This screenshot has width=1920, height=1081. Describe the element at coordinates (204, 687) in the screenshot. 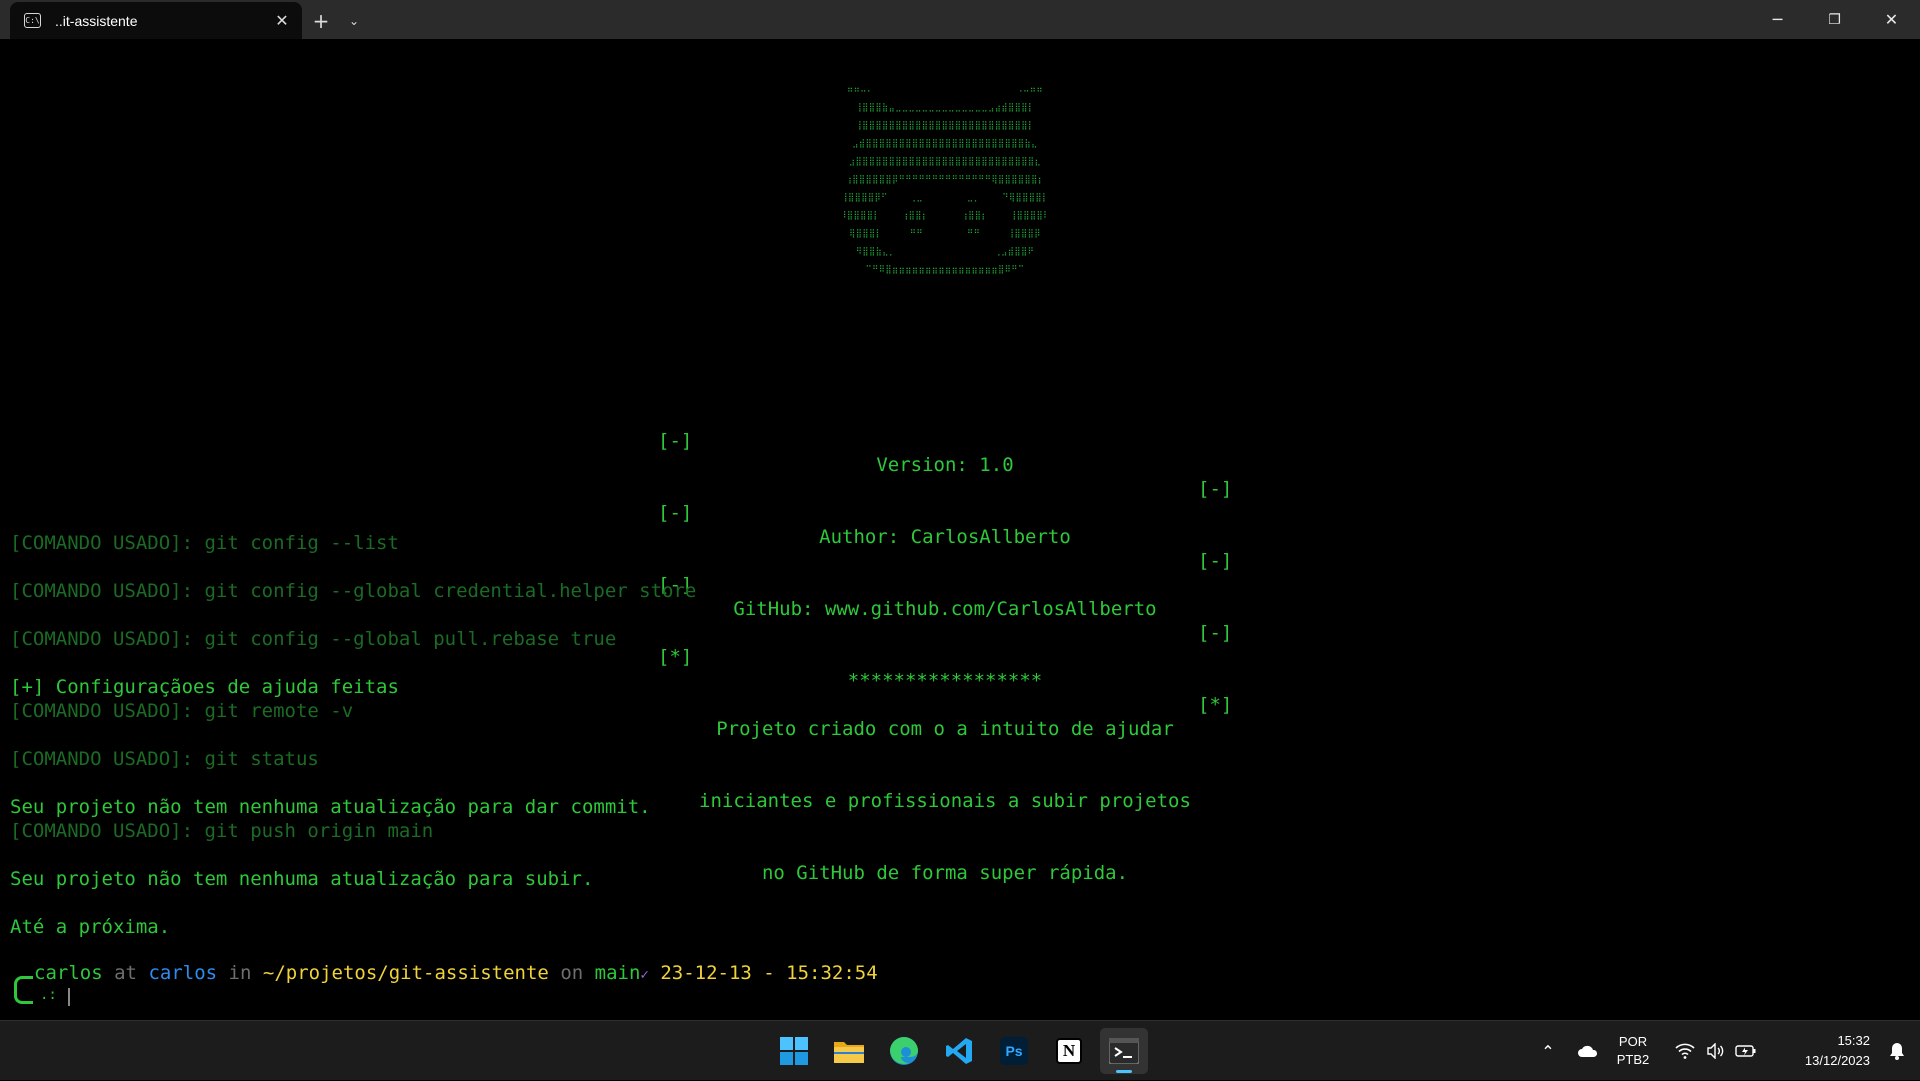

I see `log-line: [+] Configuraçãoes de ajuda feitas` at that location.